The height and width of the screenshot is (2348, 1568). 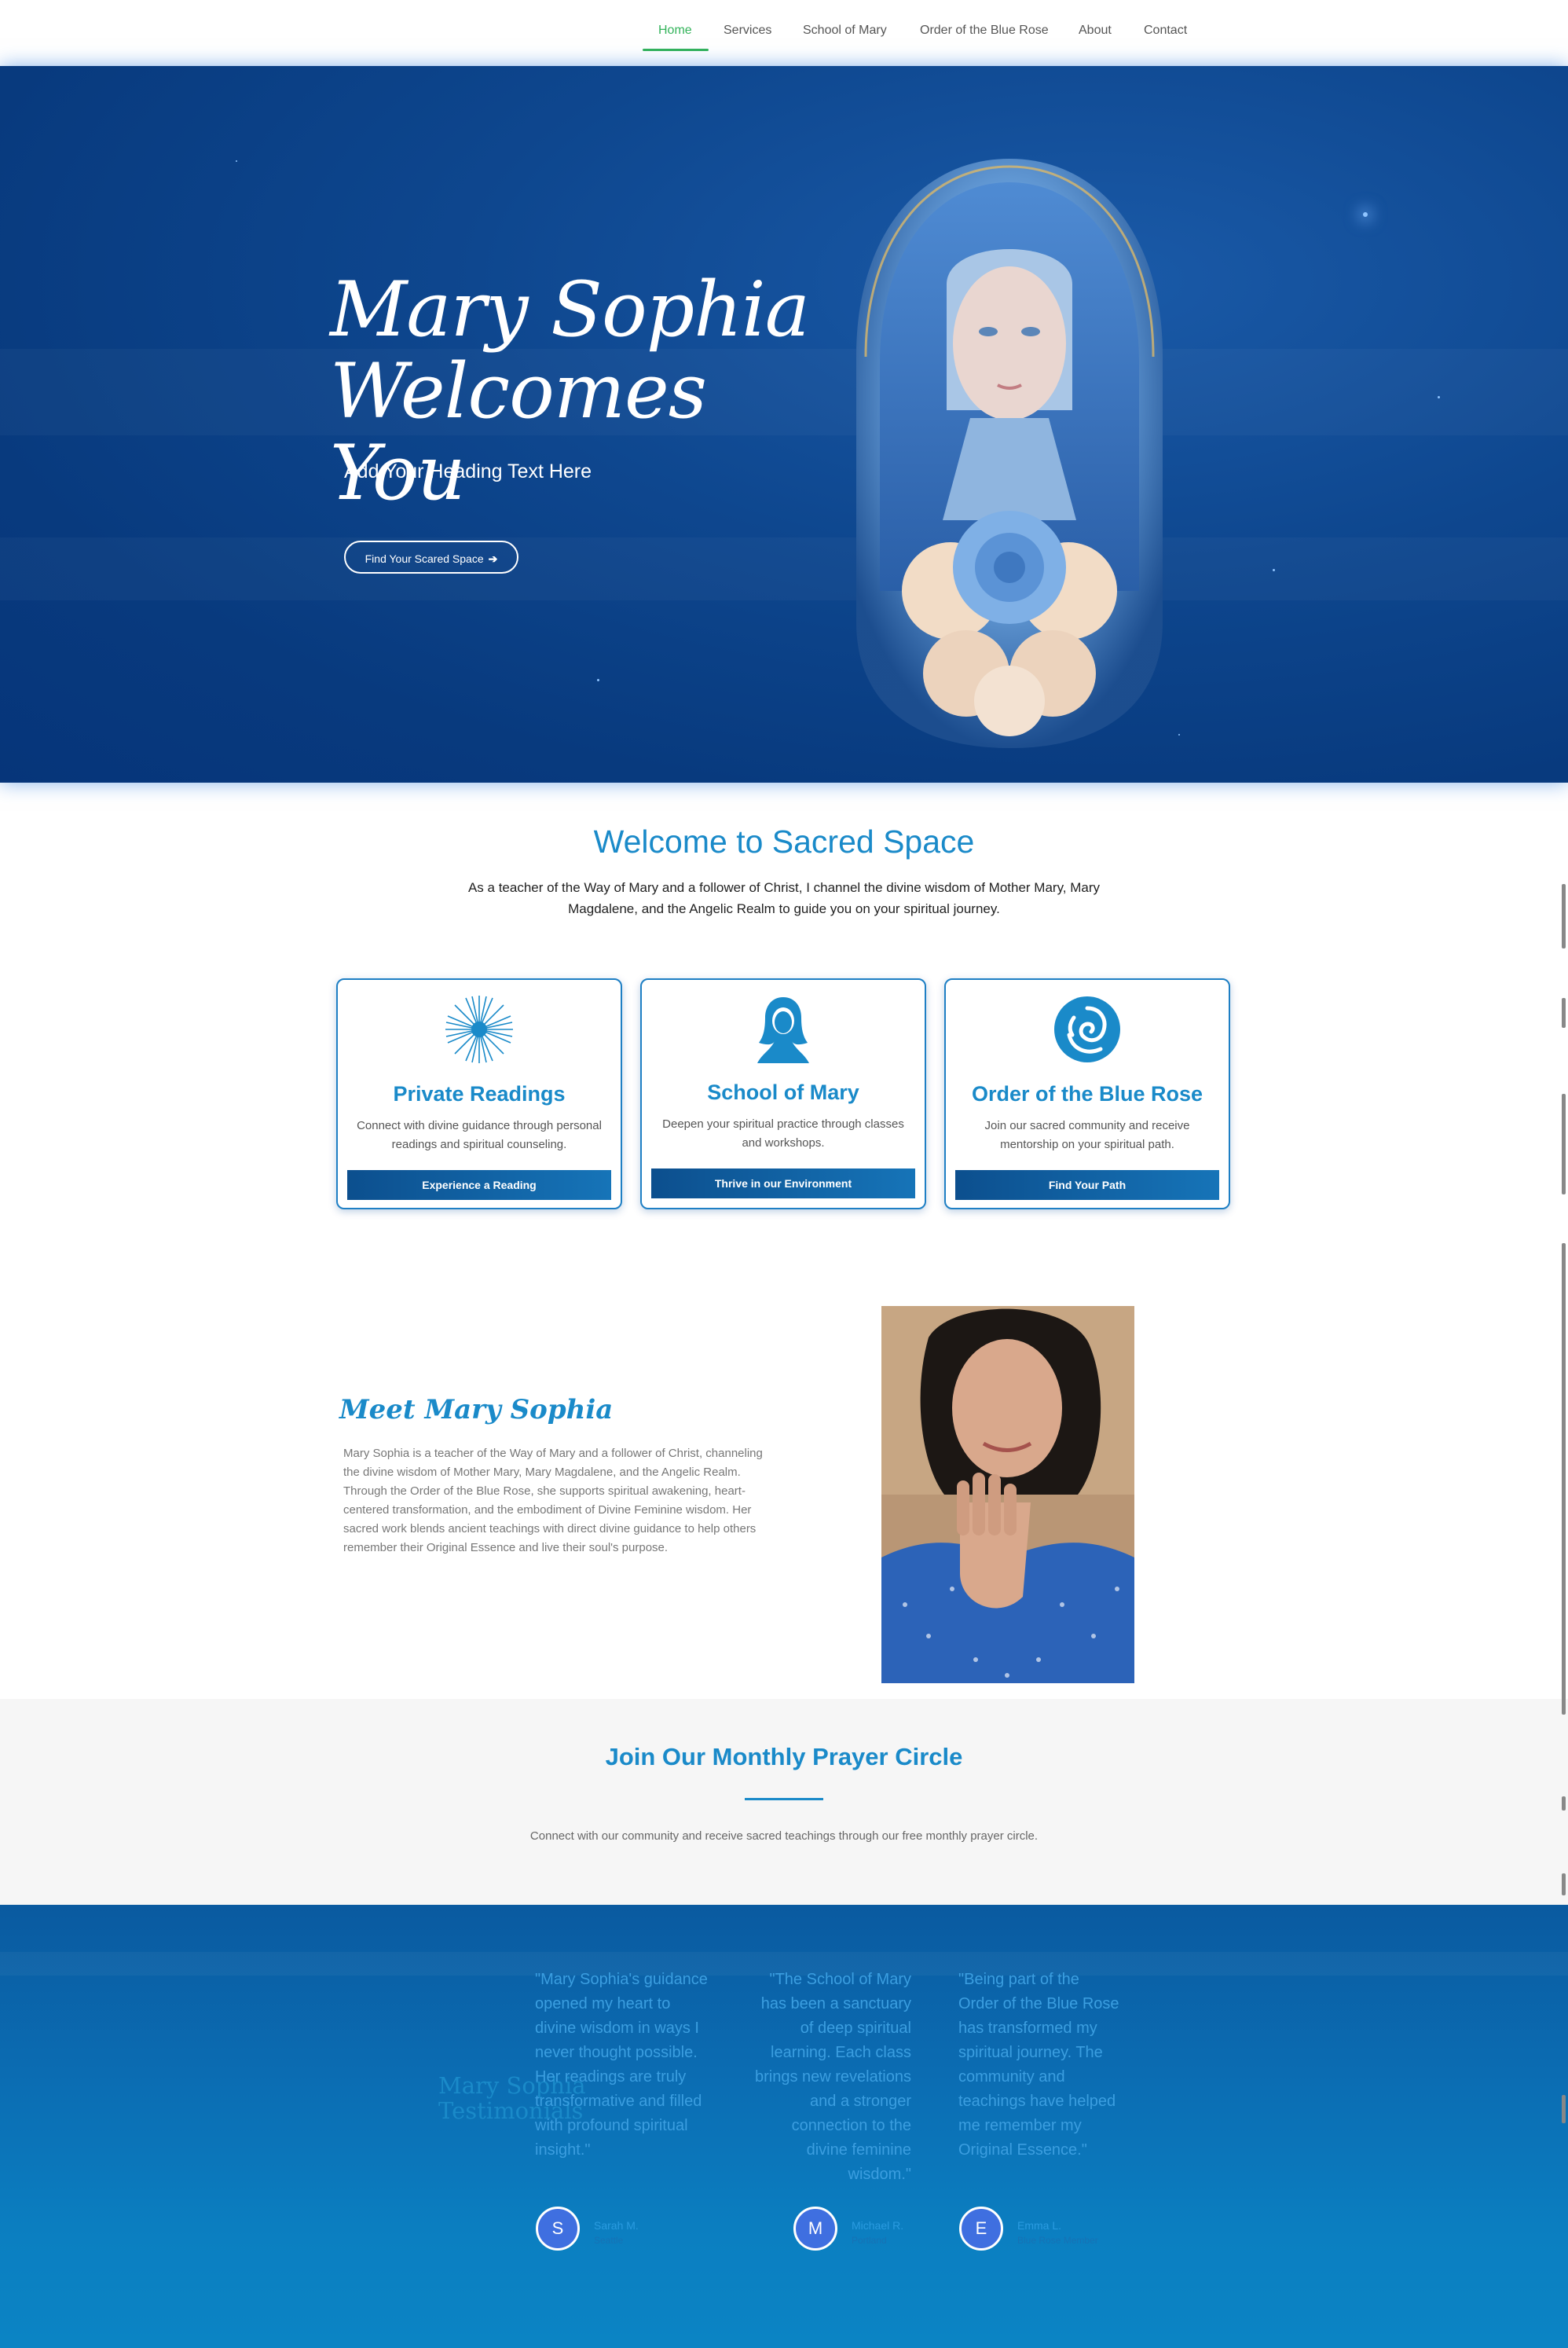 What do you see at coordinates (784, 568) in the screenshot?
I see `hero-light-band` at bounding box center [784, 568].